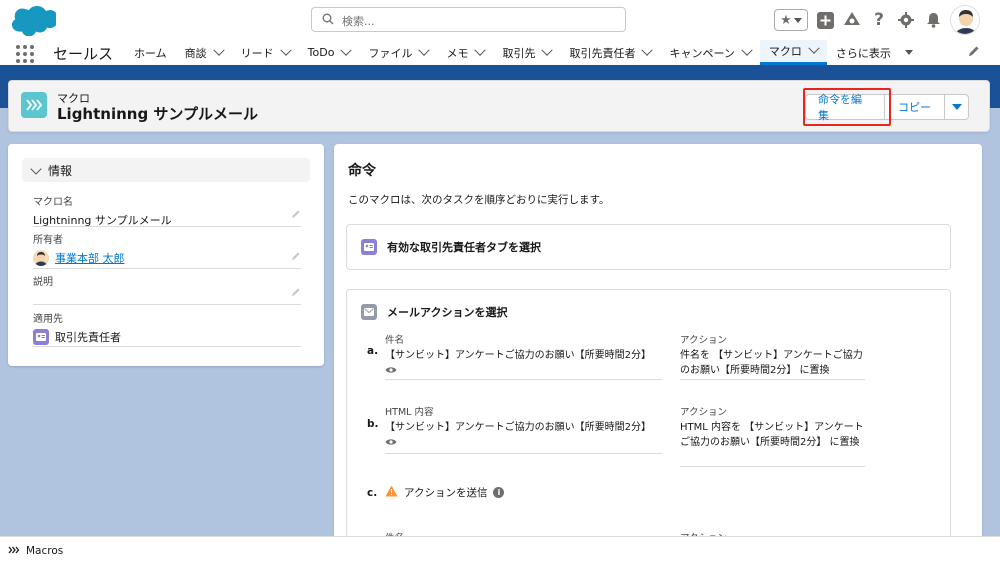 This screenshot has height=564, width=1000. What do you see at coordinates (373, 424) in the screenshot?
I see `sub-step-letter: b.` at bounding box center [373, 424].